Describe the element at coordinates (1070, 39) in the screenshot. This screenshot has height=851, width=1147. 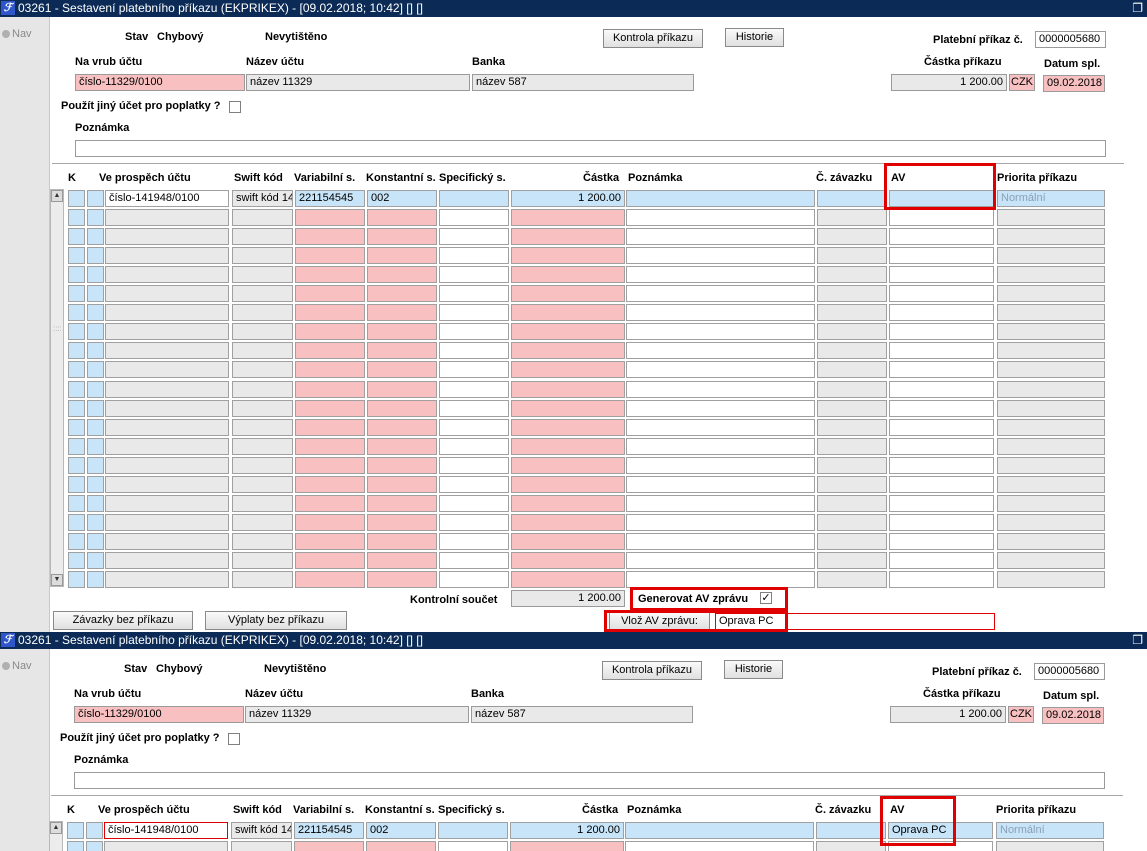
I see `prikaz-number-field: 0000005680` at that location.